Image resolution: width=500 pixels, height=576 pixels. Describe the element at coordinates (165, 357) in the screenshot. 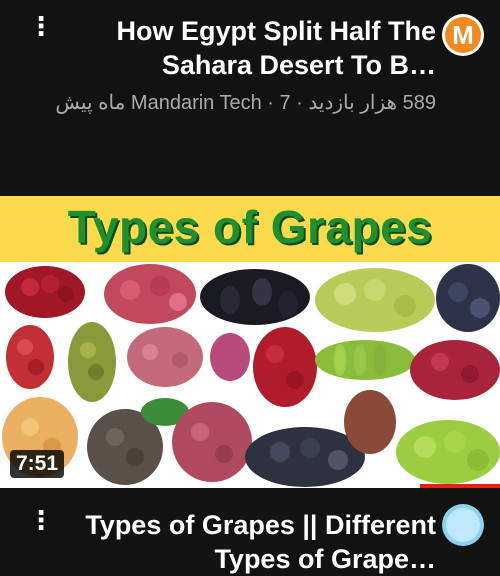

I see `grape-cluster-rose` at that location.